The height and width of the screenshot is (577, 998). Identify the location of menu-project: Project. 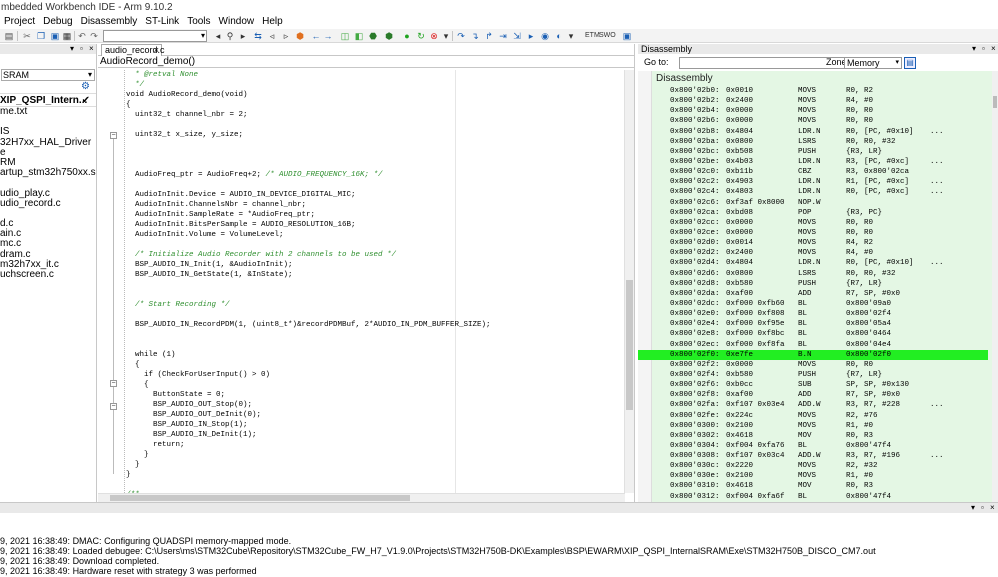
(20, 22).